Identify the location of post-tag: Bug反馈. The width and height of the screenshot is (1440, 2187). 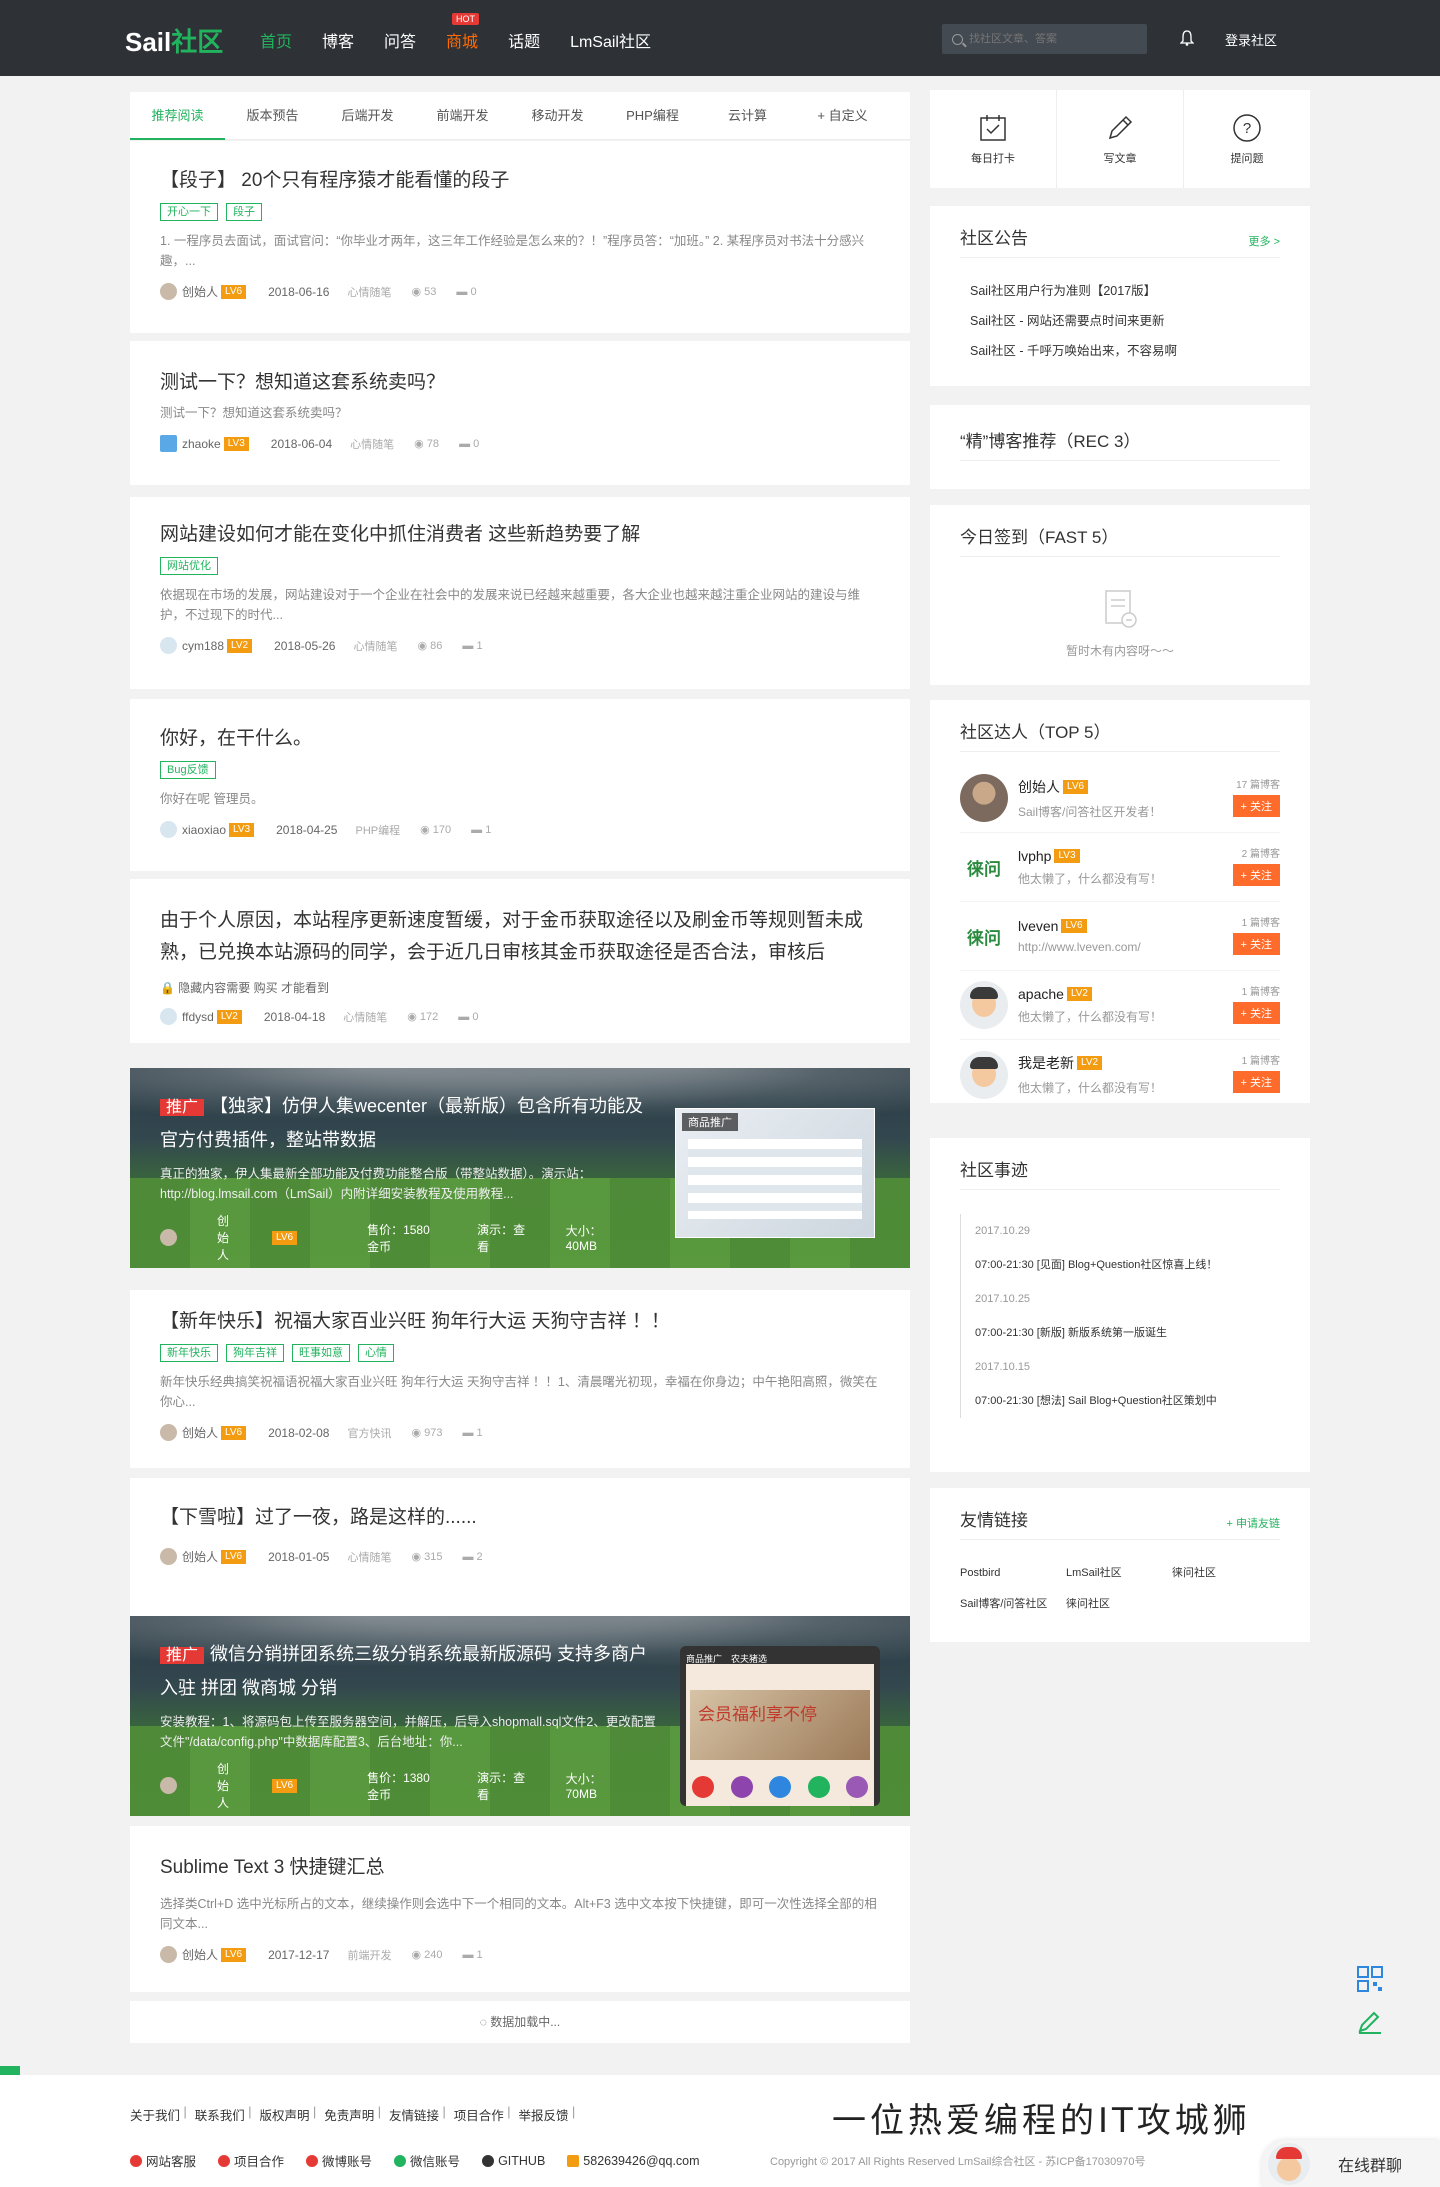
(188, 770).